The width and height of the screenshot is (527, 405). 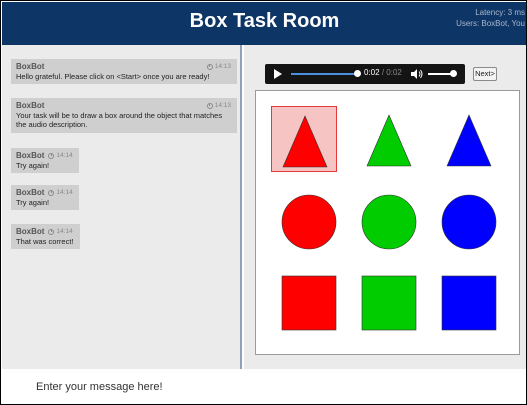 What do you see at coordinates (278, 74) in the screenshot?
I see `play-icon` at bounding box center [278, 74].